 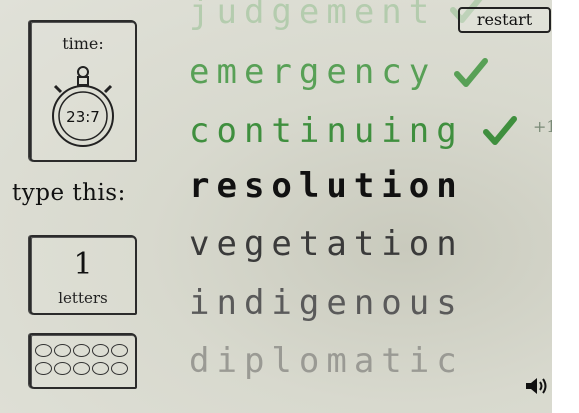 I want to click on upcoming-word: diplomatic, so click(x=326, y=361).